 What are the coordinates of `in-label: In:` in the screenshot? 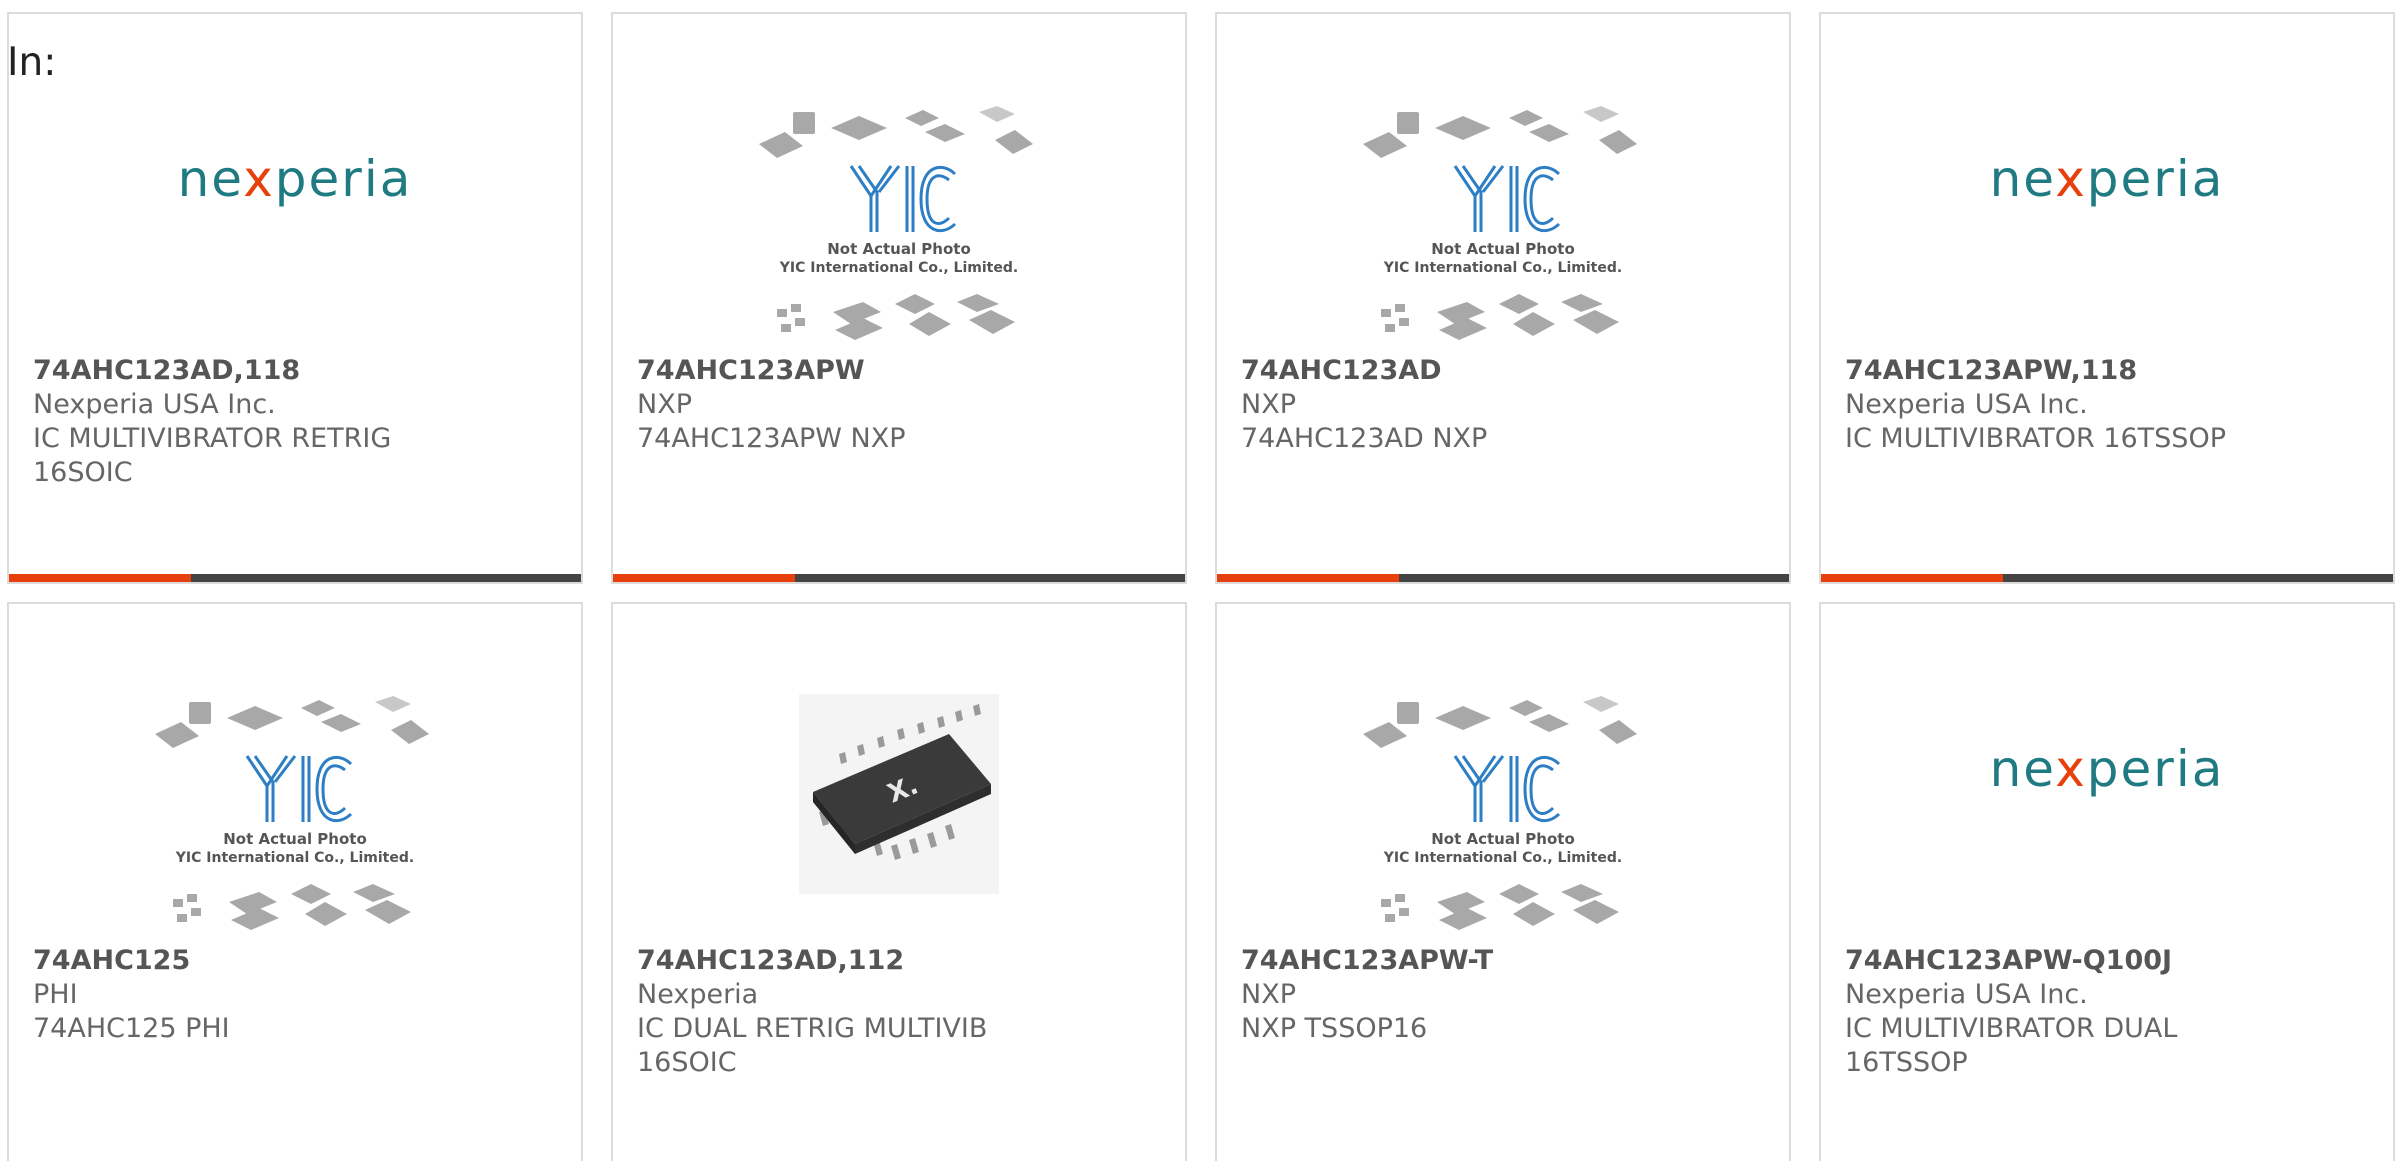 It's located at (32, 62).